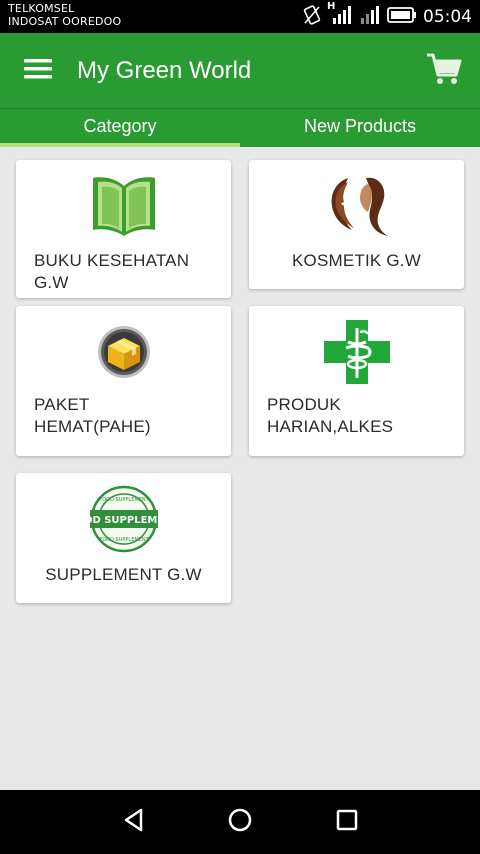  Describe the element at coordinates (240, 16) in the screenshot. I see `status-bar: TELKOMSEL INDOSAT OOREDOO H 05:04` at that location.